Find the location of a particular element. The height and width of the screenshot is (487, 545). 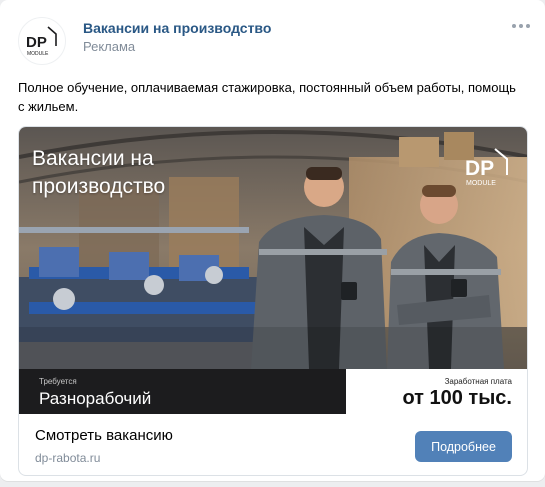

author-name-link: Вакансии на производство is located at coordinates (177, 28).